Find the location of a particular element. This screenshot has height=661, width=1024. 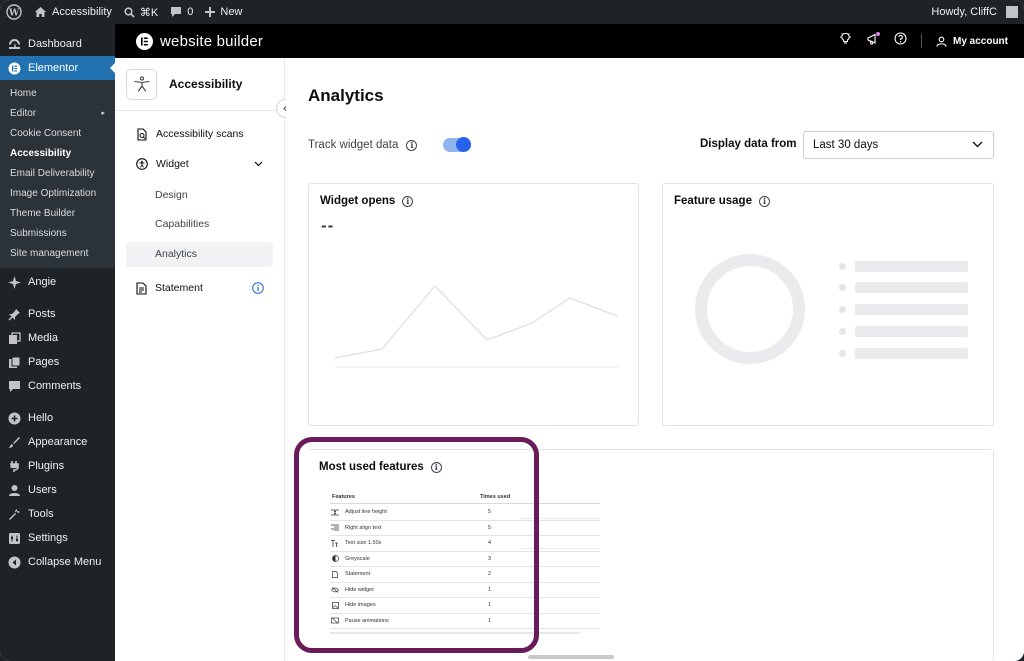

menu-label: Appearance is located at coordinates (58, 442).